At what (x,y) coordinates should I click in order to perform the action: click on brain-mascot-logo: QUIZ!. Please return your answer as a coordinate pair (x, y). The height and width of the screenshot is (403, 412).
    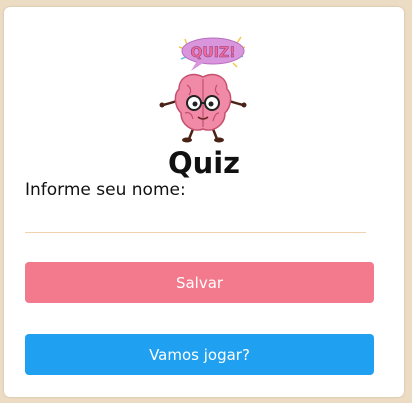
    Looking at the image, I should click on (203, 88).